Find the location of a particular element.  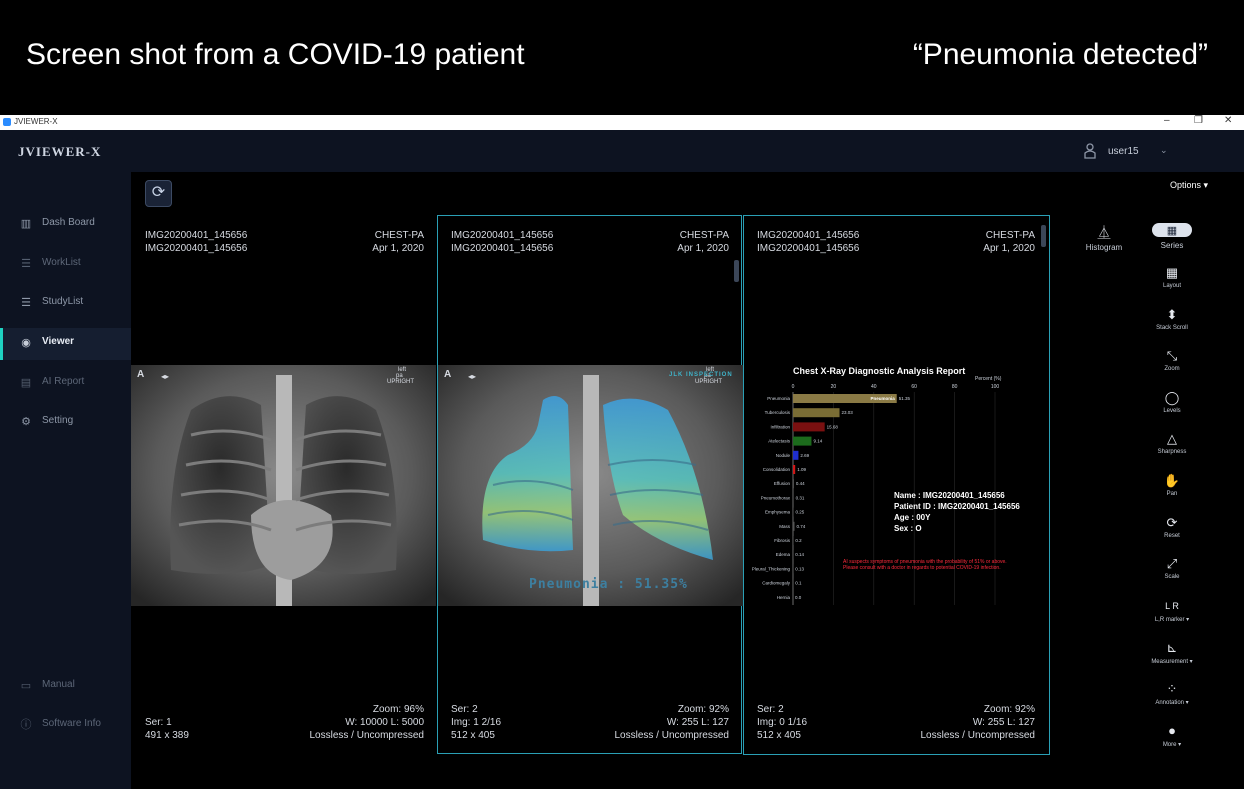

scale-icon: ⤢ is located at coordinates (1172, 563).